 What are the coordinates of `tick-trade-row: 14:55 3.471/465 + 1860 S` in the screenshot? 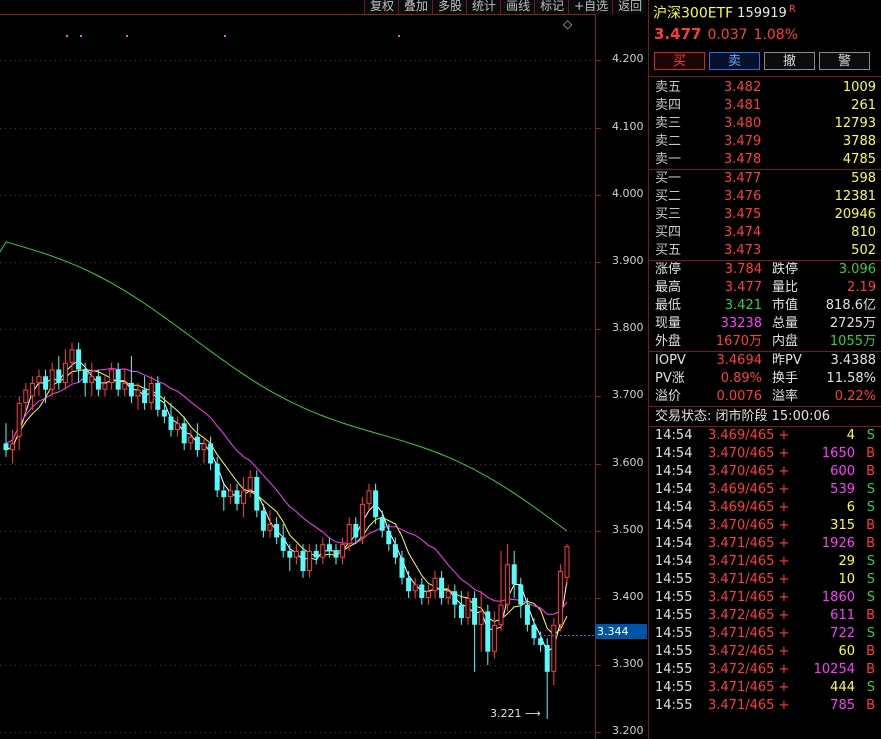 It's located at (765, 598).